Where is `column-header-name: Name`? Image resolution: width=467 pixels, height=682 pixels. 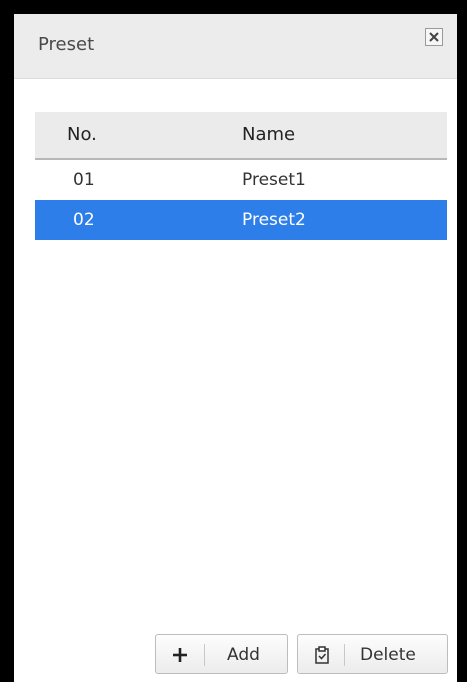 column-header-name: Name is located at coordinates (268, 134).